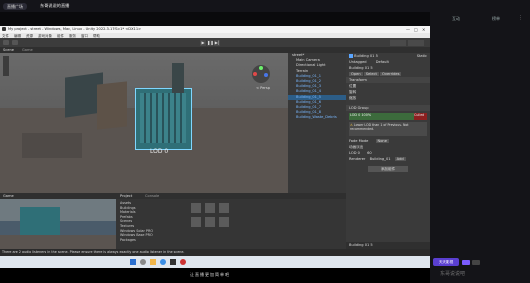 This screenshot has height=283, width=530. I want to click on menu-item: 帮助, so click(96, 36).